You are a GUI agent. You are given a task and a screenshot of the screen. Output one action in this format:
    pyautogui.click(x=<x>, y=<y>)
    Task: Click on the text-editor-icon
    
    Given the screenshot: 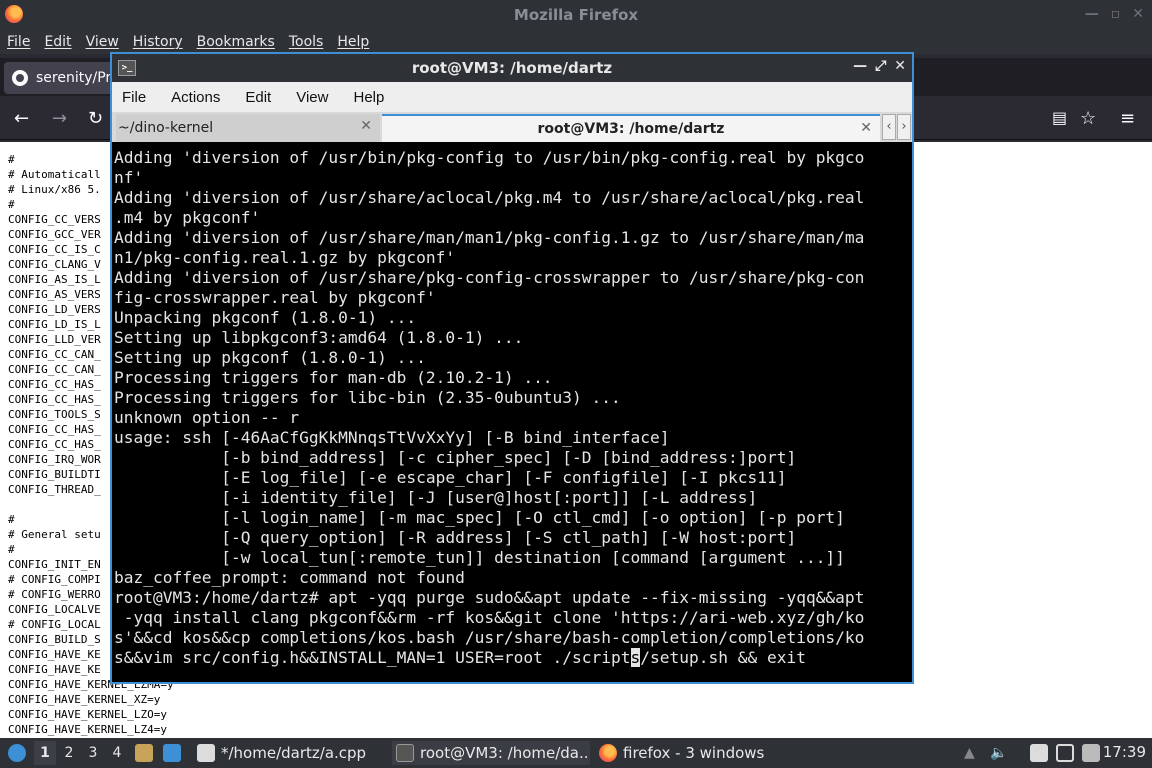 What is the action you would take?
    pyautogui.click(x=206, y=753)
    